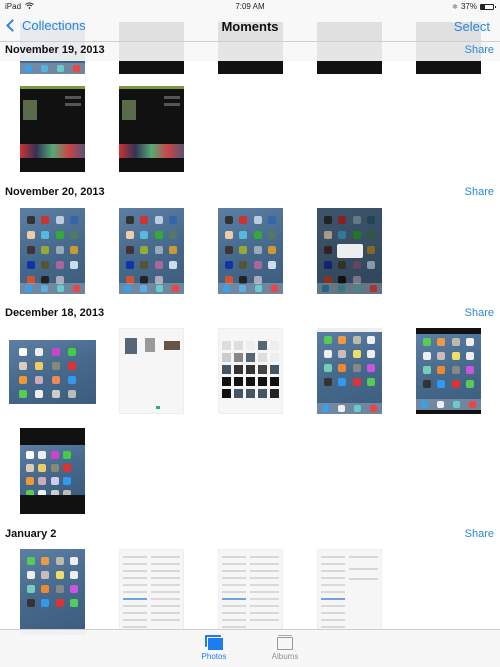 The image size is (500, 667). I want to click on section-date: November 20, 2013, so click(55, 192).